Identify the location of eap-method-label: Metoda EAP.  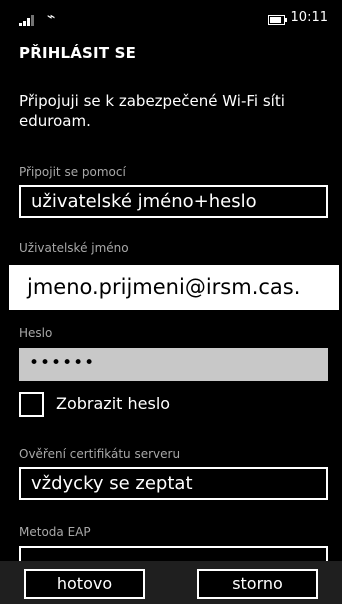
(55, 532).